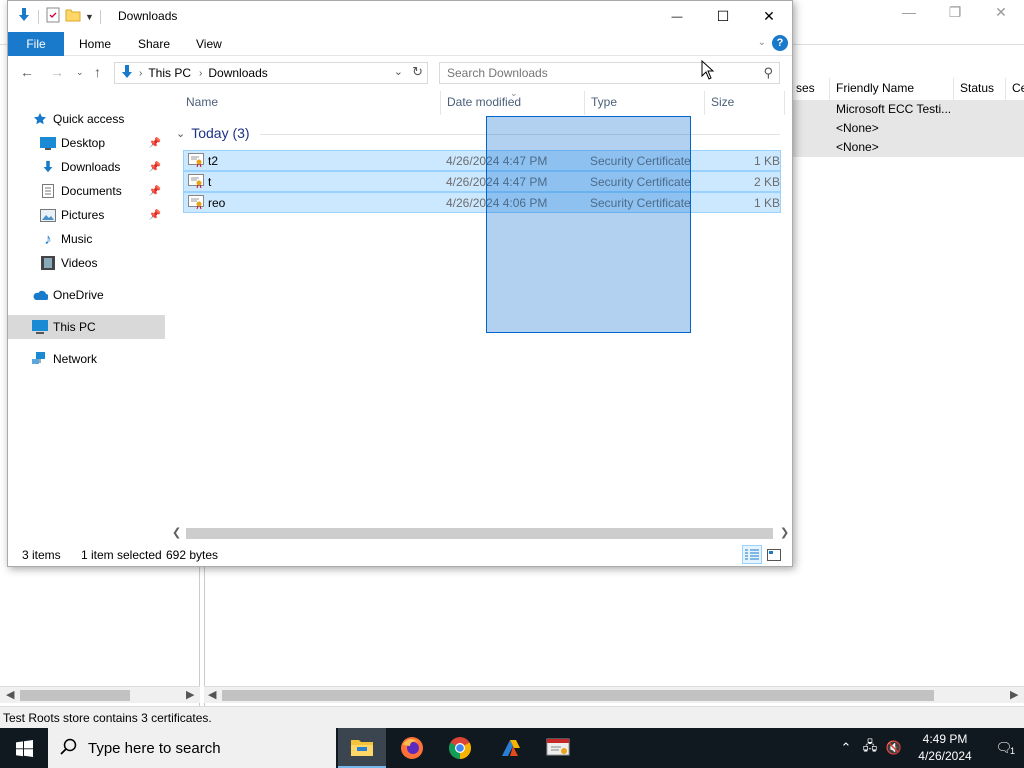 Image resolution: width=1024 pixels, height=768 pixels. Describe the element at coordinates (980, 89) in the screenshot. I see `bg-col-status: Status` at that location.